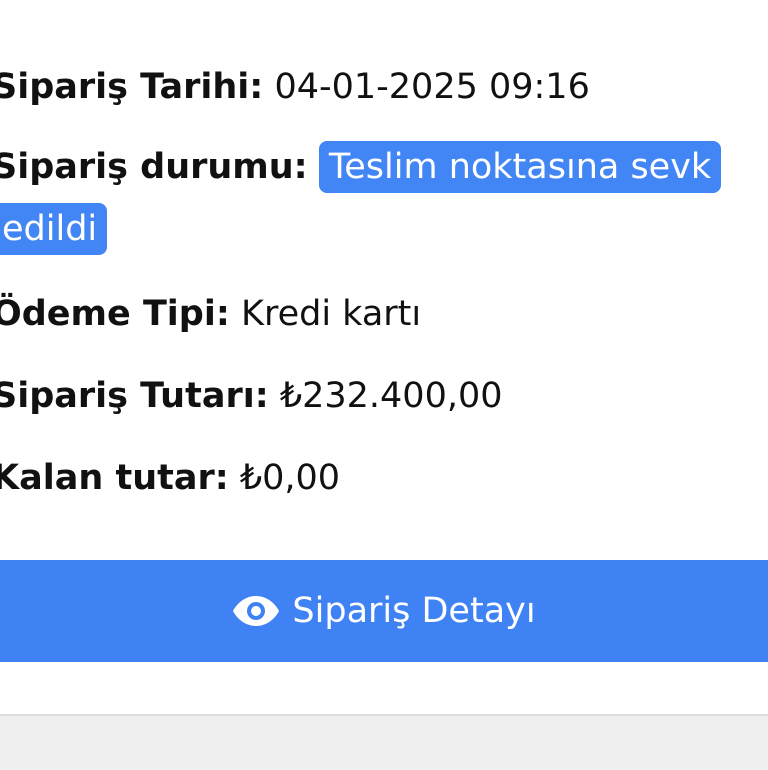  I want to click on remaining-amount-label: Kalan tutar:, so click(114, 478).